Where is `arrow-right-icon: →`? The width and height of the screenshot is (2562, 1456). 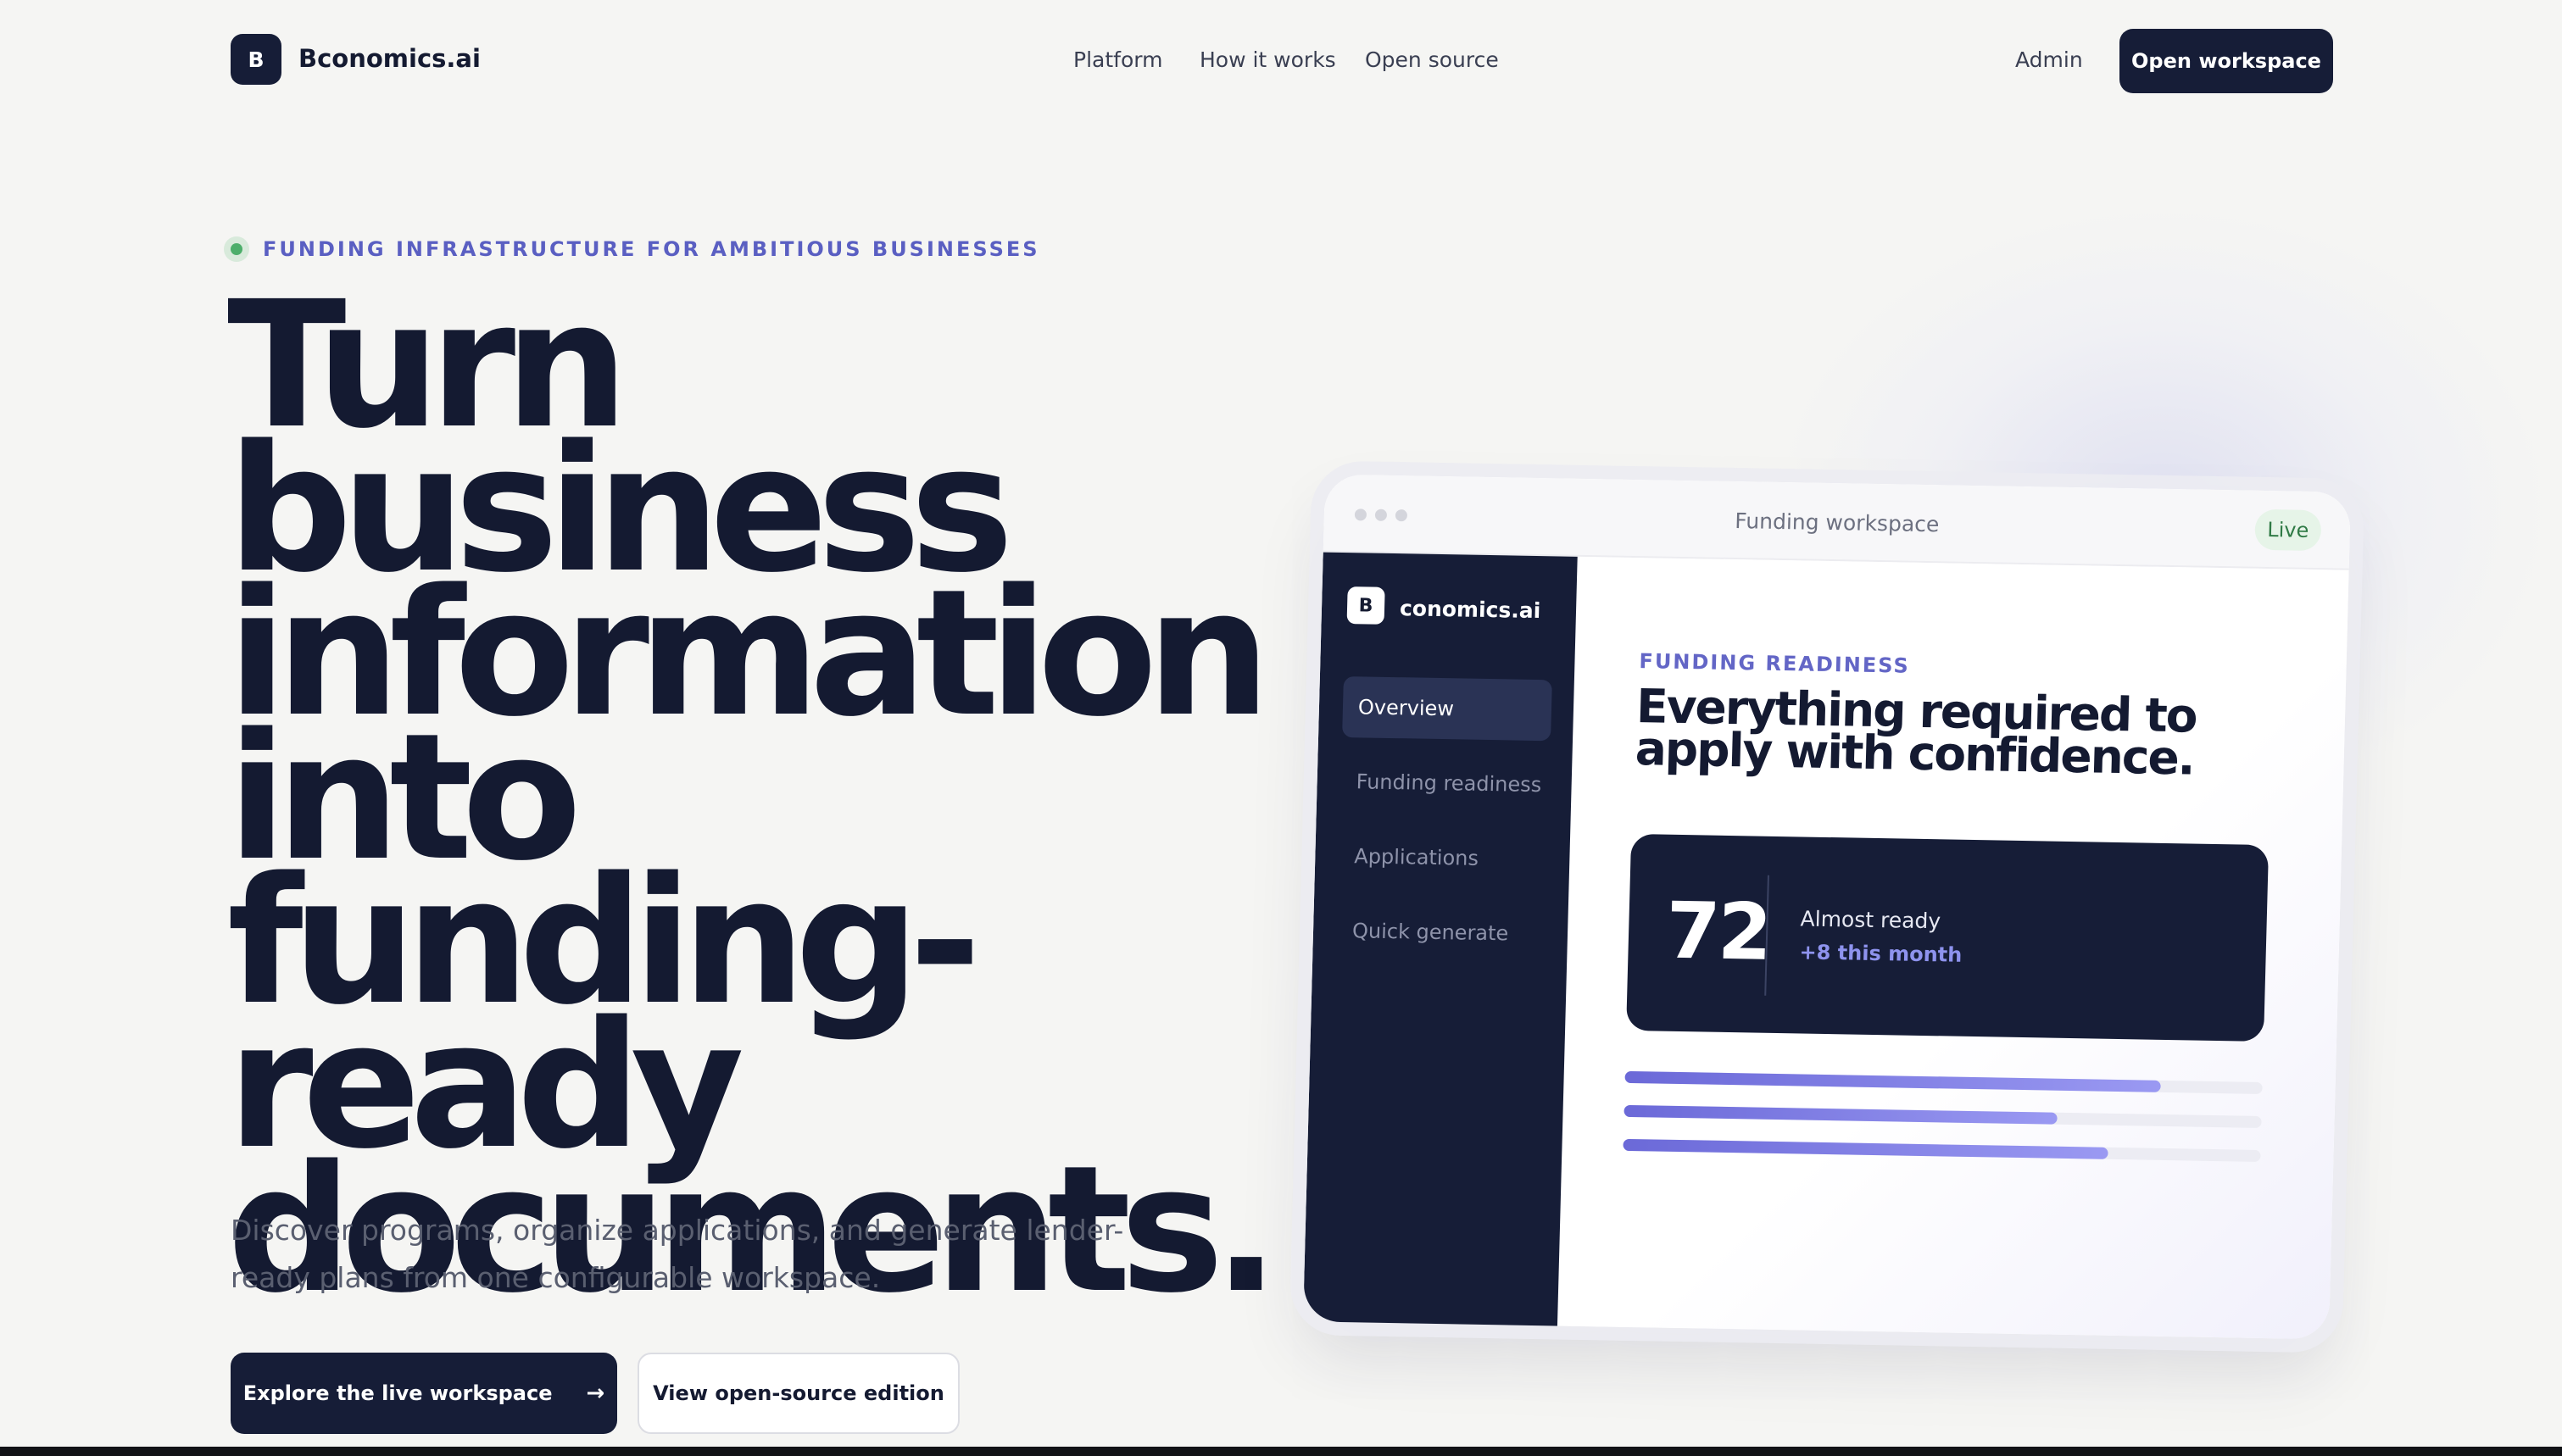
arrow-right-icon: → is located at coordinates (595, 1393).